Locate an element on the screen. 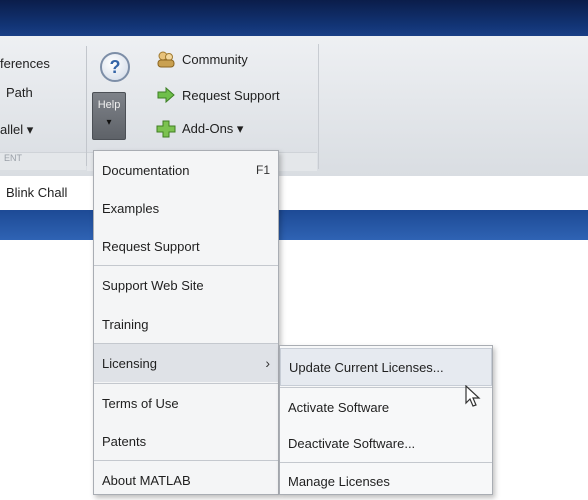  submenu-item-manage-licenses: Manage Licenses is located at coordinates (386, 481).